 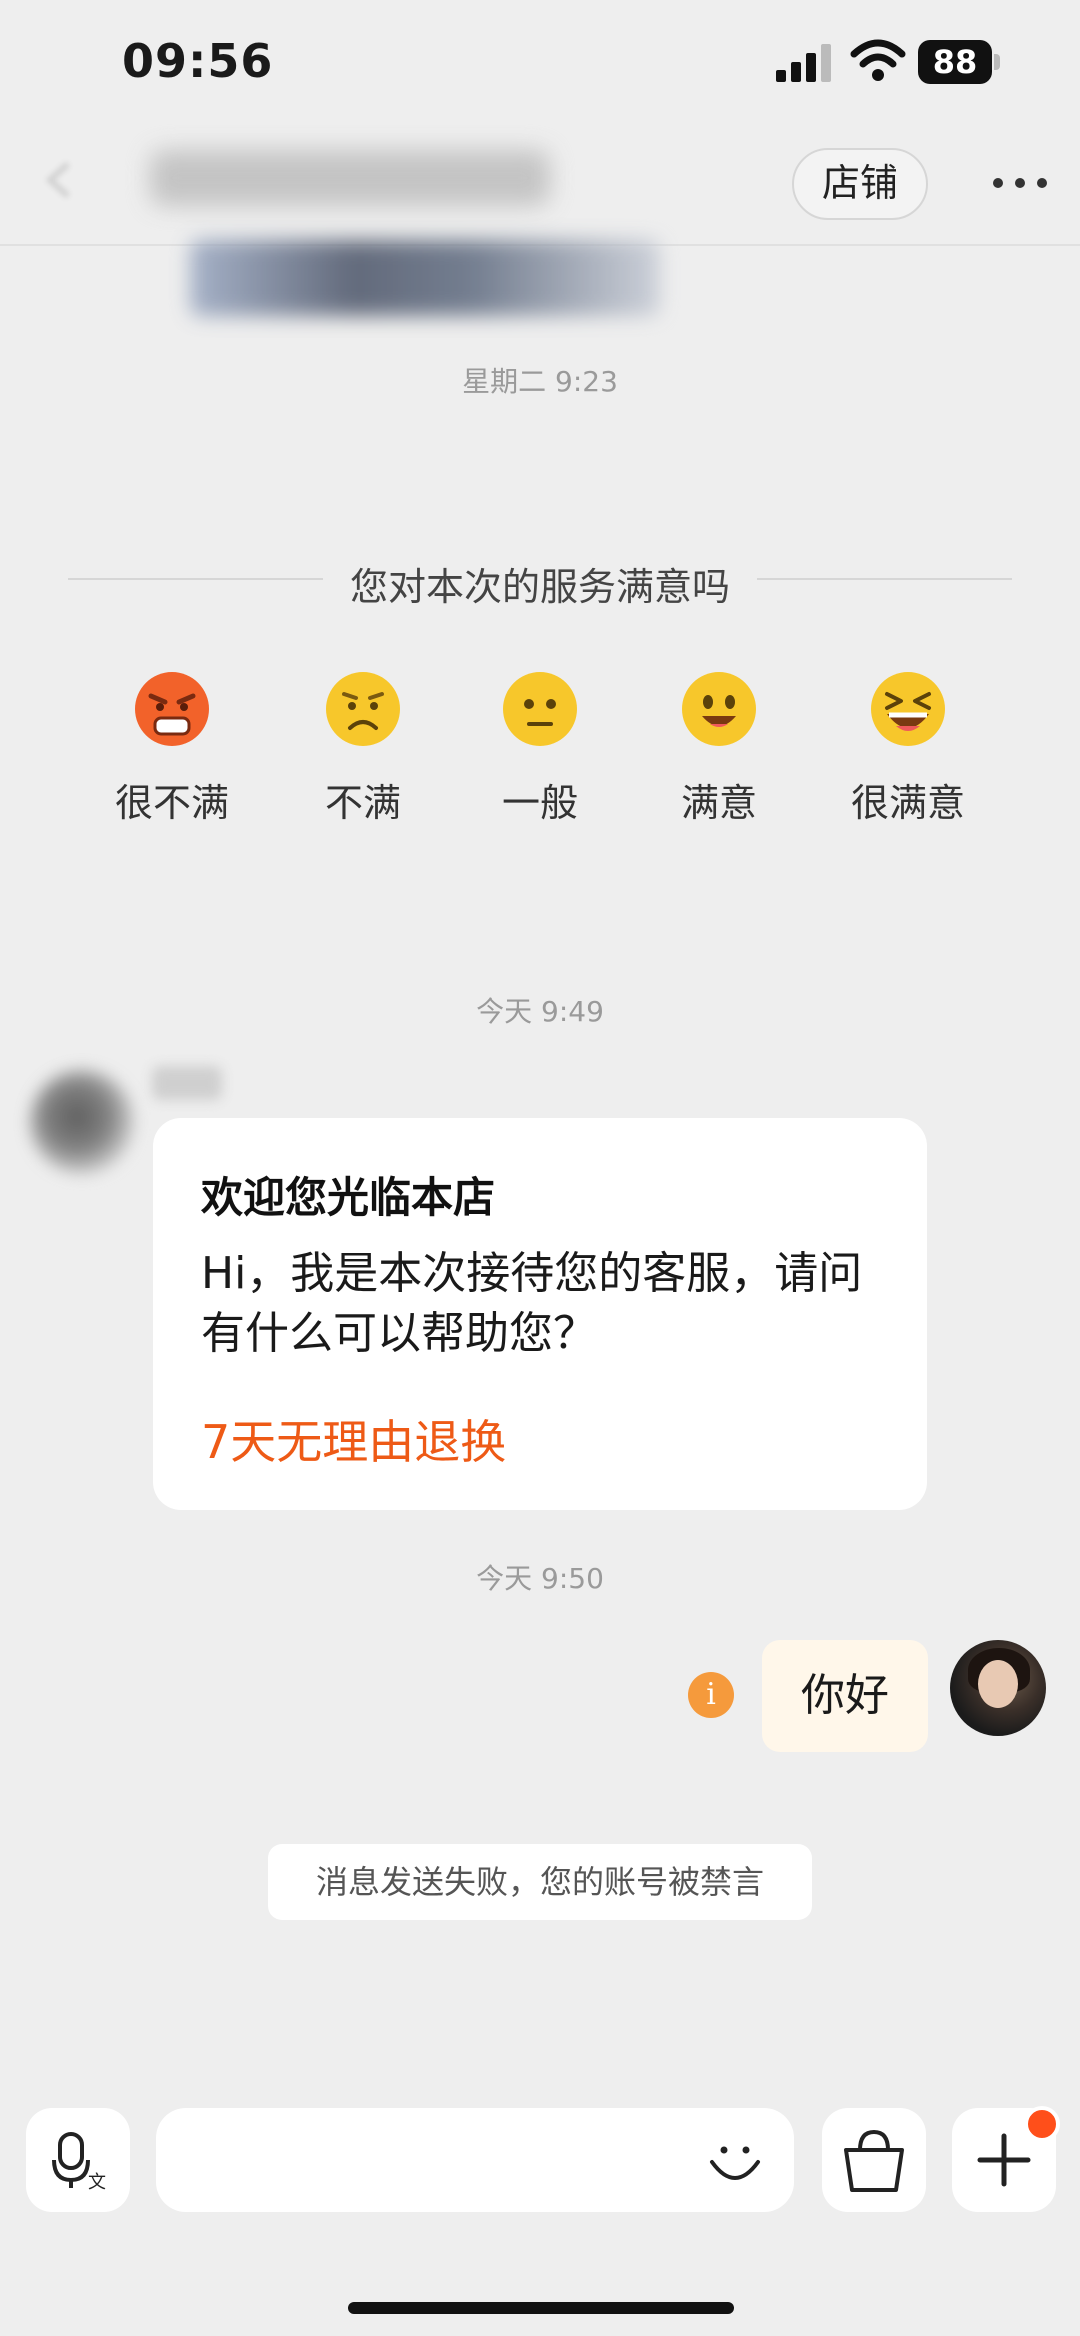 What do you see at coordinates (540, 1578) in the screenshot?
I see `timestamp: 今天 9:50` at bounding box center [540, 1578].